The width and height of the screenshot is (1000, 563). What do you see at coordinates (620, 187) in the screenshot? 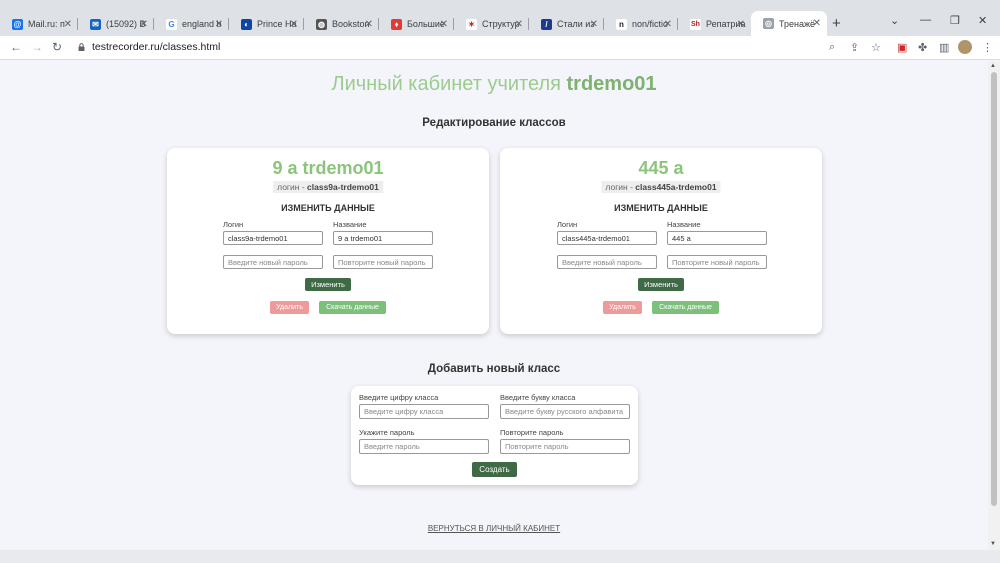
I see `login-prefix: логин -` at bounding box center [620, 187].